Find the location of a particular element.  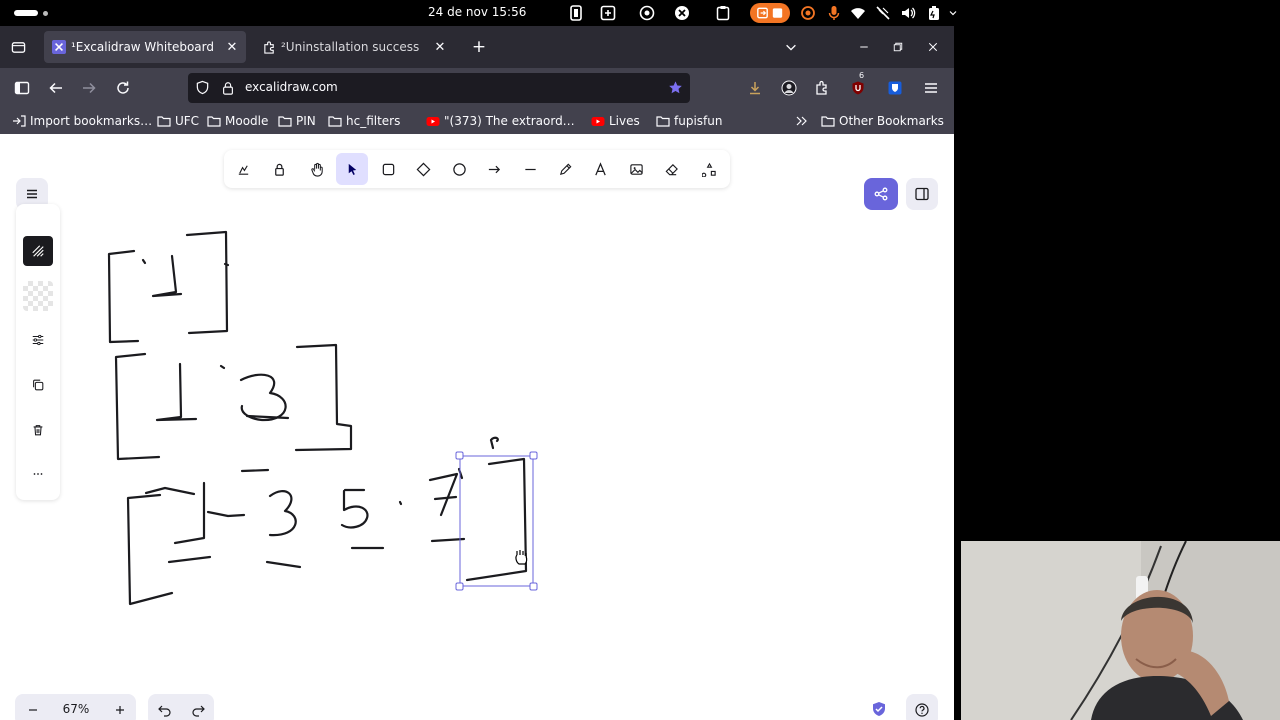

bookmark-label: Other Bookmarks is located at coordinates (891, 121).